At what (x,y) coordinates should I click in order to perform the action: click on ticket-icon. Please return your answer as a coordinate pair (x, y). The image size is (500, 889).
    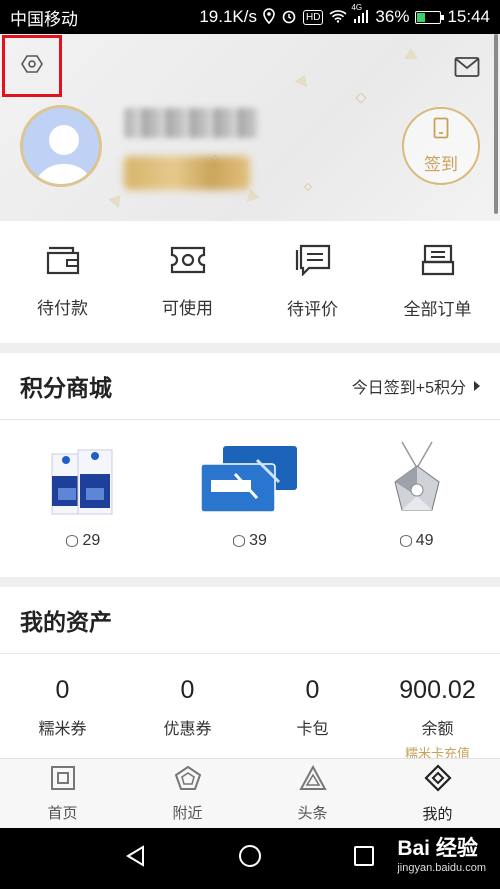
    Looking at the image, I should click on (188, 262).